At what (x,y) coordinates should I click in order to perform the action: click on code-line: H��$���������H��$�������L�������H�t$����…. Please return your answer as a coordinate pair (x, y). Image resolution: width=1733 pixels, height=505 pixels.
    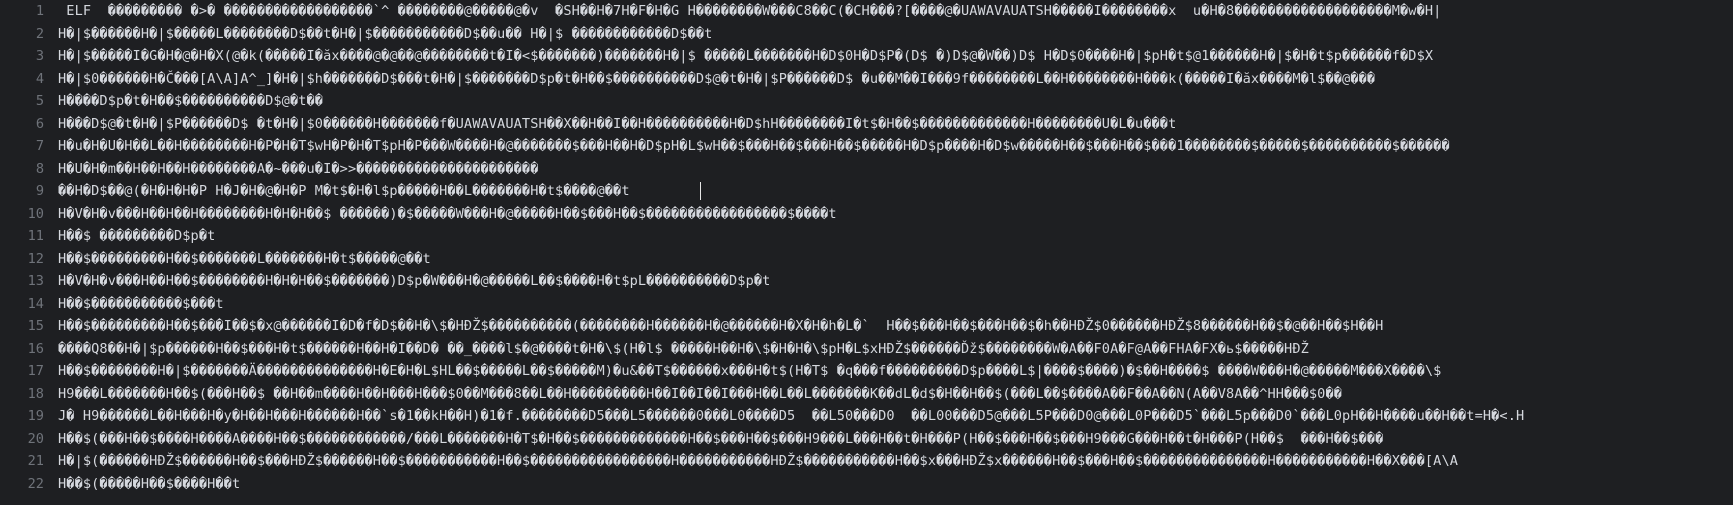
    Looking at the image, I should click on (244, 259).